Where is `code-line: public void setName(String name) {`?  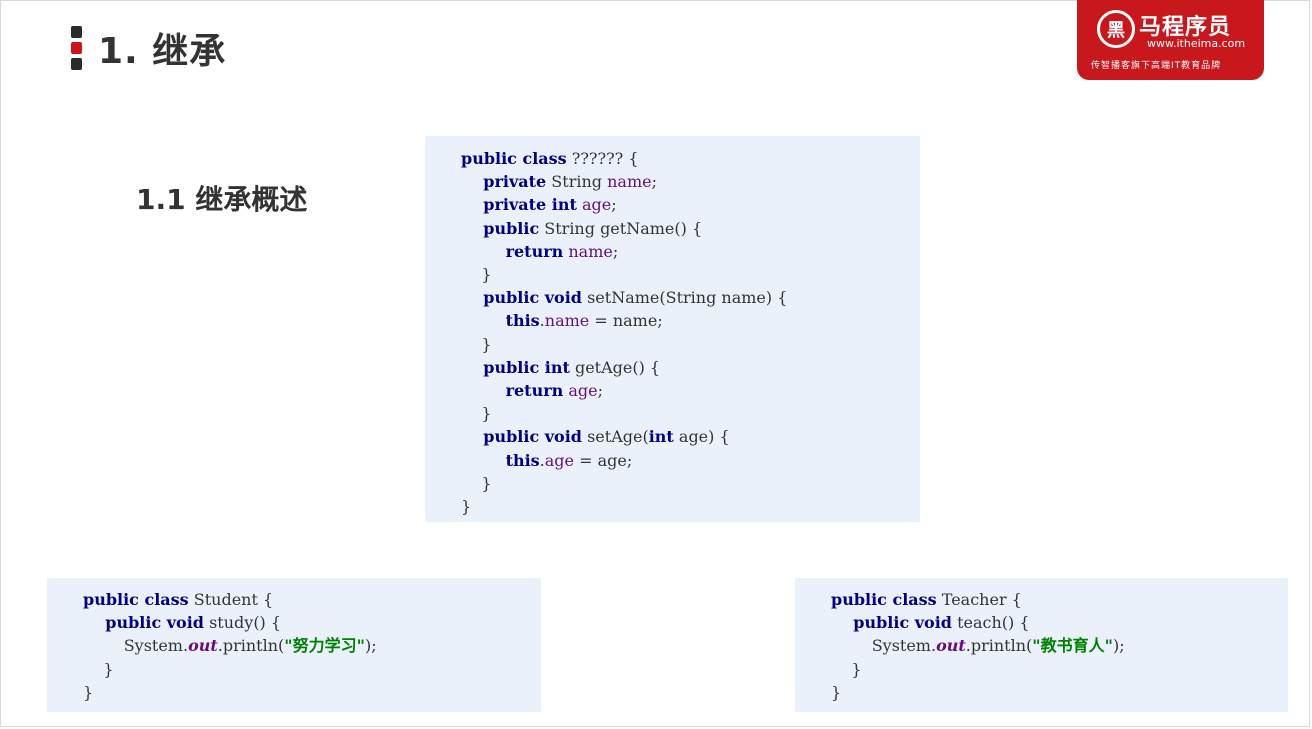 code-line: public void setName(String name) { is located at coordinates (624, 298).